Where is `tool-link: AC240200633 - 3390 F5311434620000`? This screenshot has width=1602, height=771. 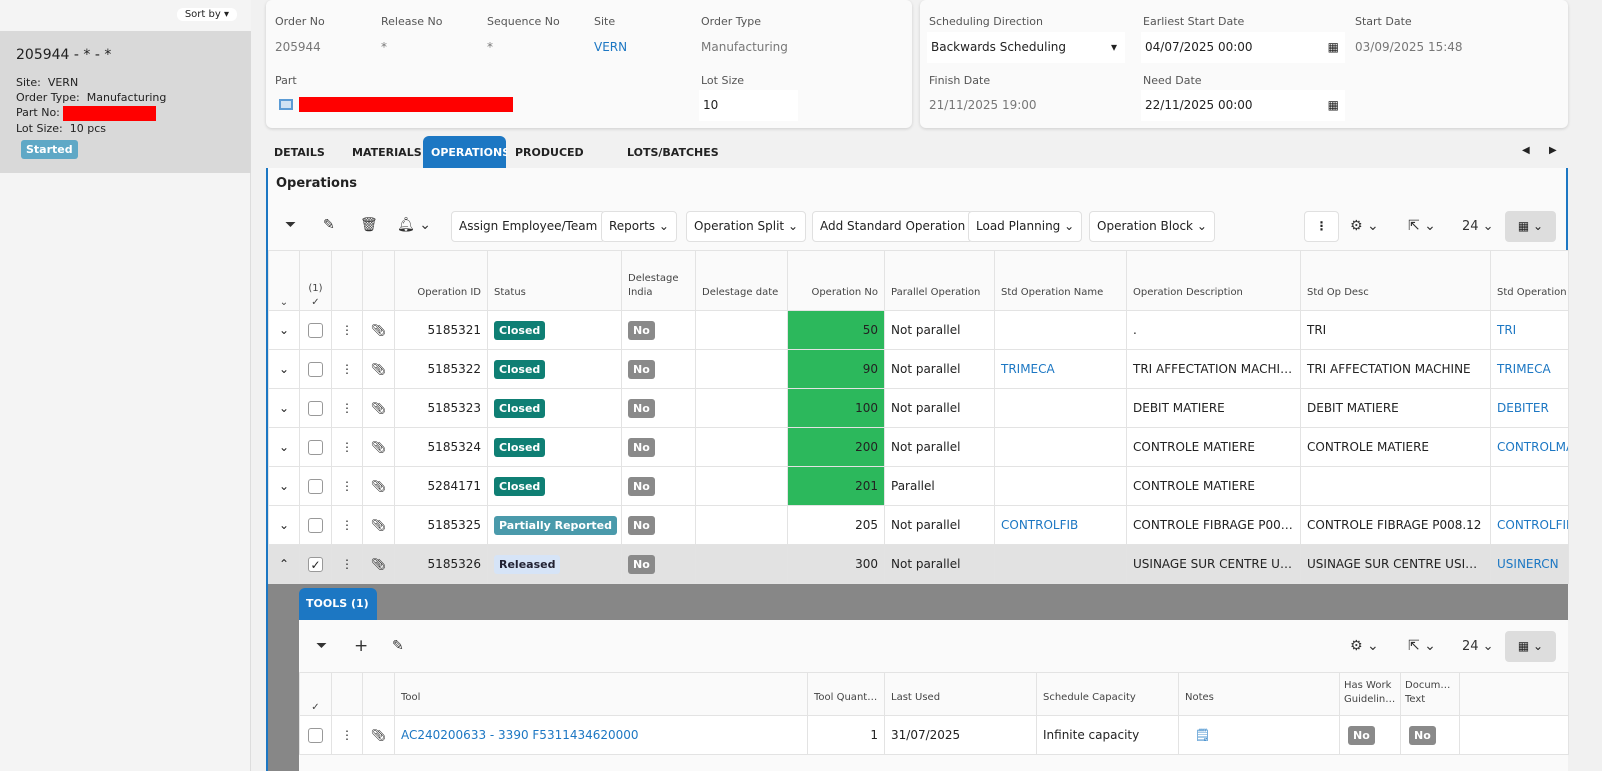
tool-link: AC240200633 - 3390 F5311434620000 is located at coordinates (601, 735).